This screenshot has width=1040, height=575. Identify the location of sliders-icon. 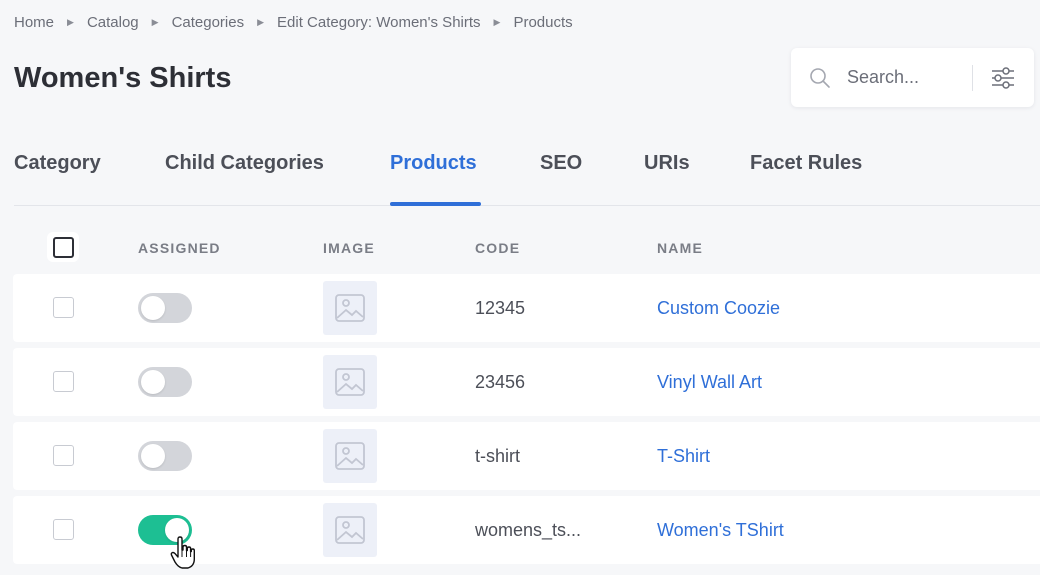
(1003, 80).